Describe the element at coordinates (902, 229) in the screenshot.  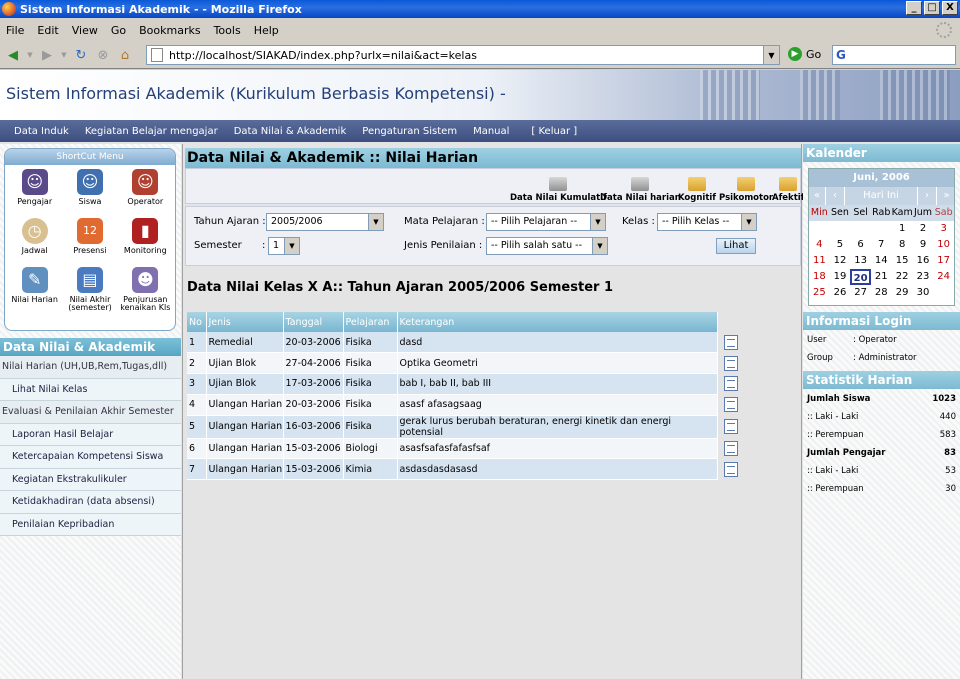
I see `calendar-day: 1` at that location.